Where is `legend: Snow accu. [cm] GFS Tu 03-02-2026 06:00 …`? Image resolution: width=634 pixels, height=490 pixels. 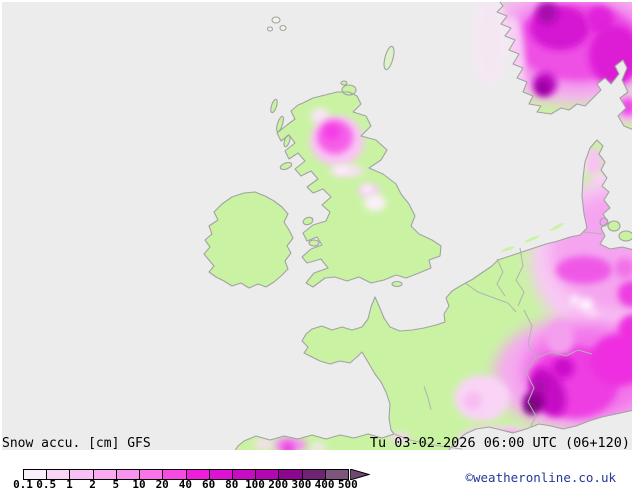
legend: Snow accu. [cm] GFS Tu 03-02-2026 06:00 … is located at coordinates (317, 462).